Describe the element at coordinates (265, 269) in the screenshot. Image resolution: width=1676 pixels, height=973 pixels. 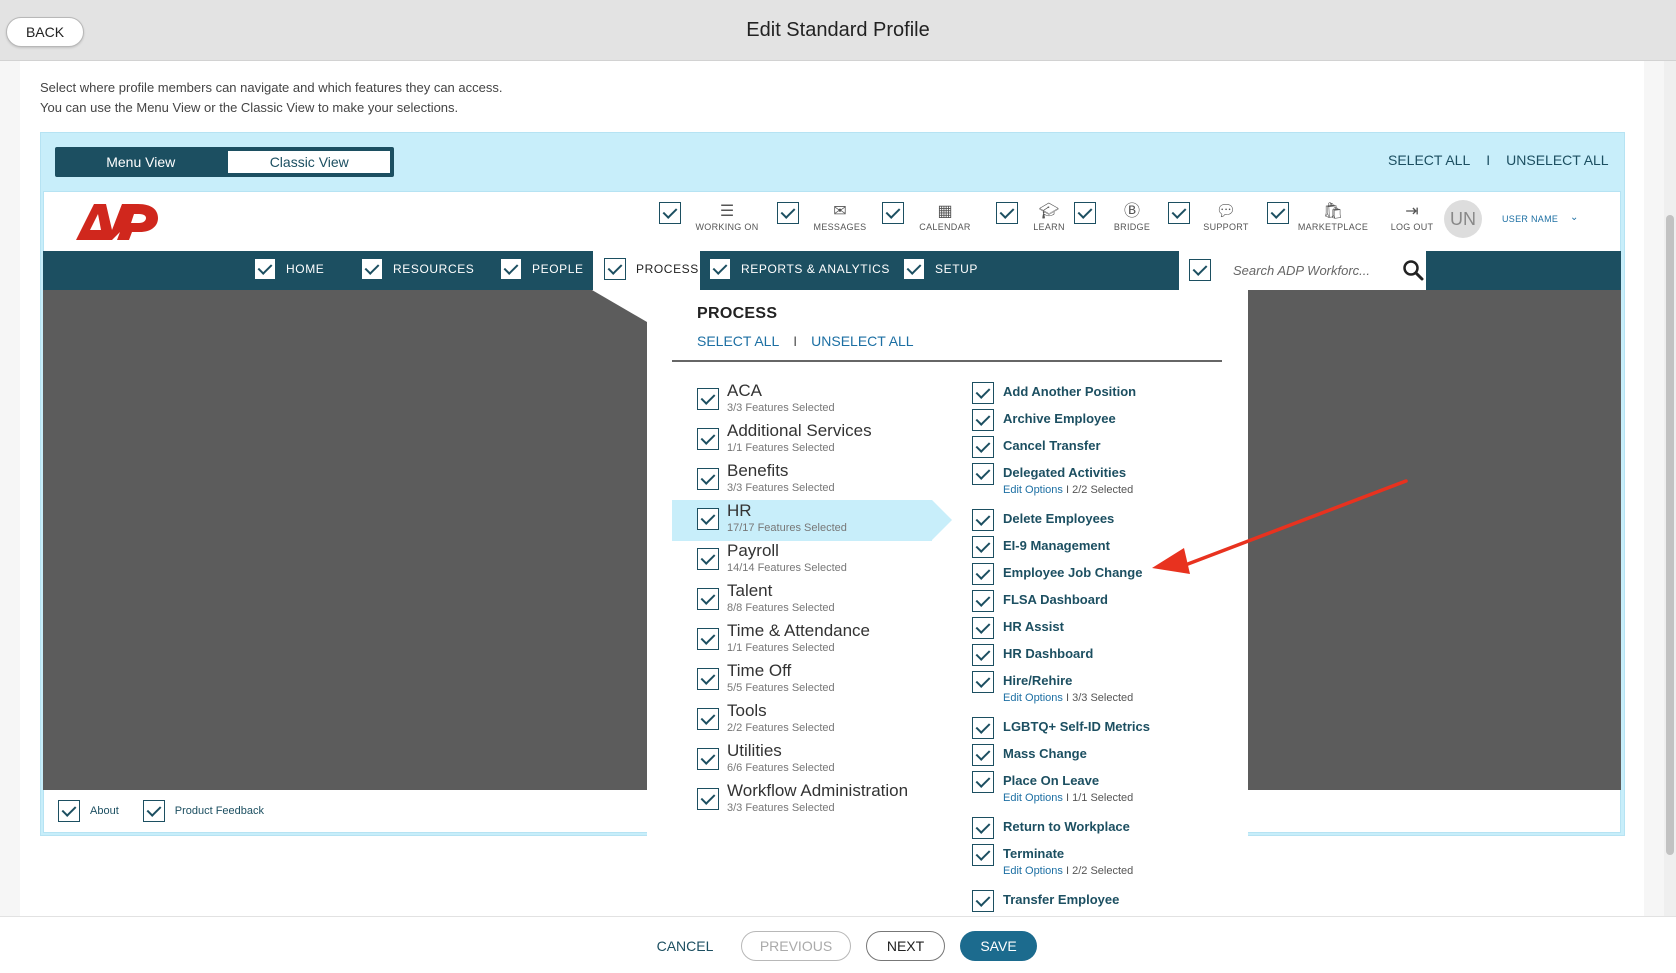
I see `checkbox-home` at that location.